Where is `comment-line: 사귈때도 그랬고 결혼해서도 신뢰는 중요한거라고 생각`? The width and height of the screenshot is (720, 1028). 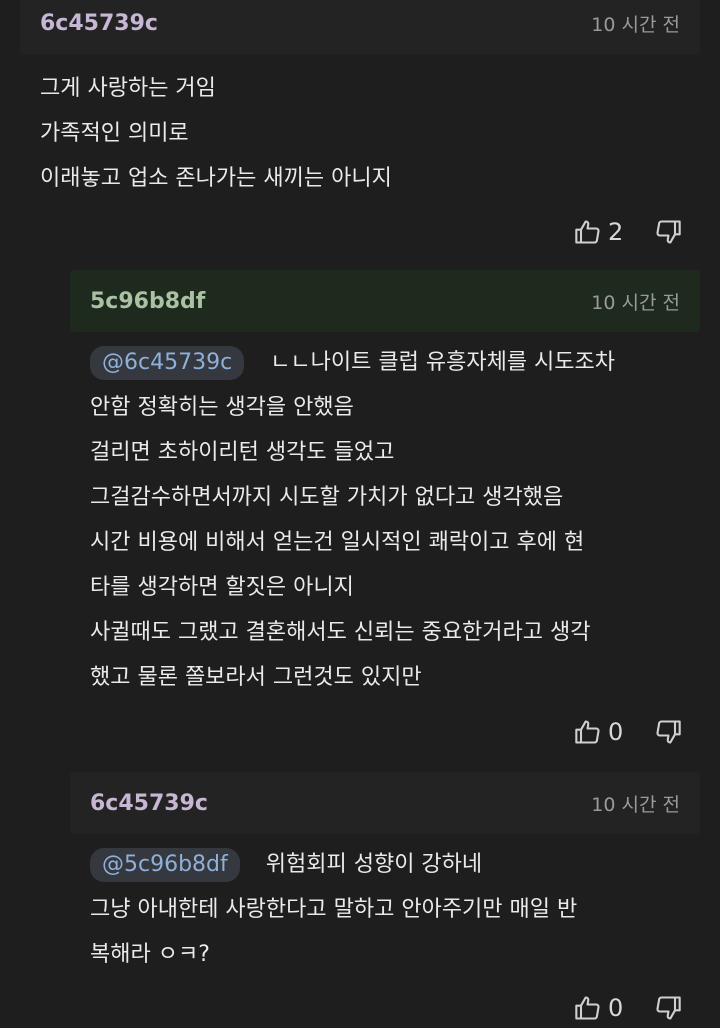
comment-line: 사귈때도 그랬고 결혼해서도 신뢰는 중요한거라고 생각 is located at coordinates (340, 632).